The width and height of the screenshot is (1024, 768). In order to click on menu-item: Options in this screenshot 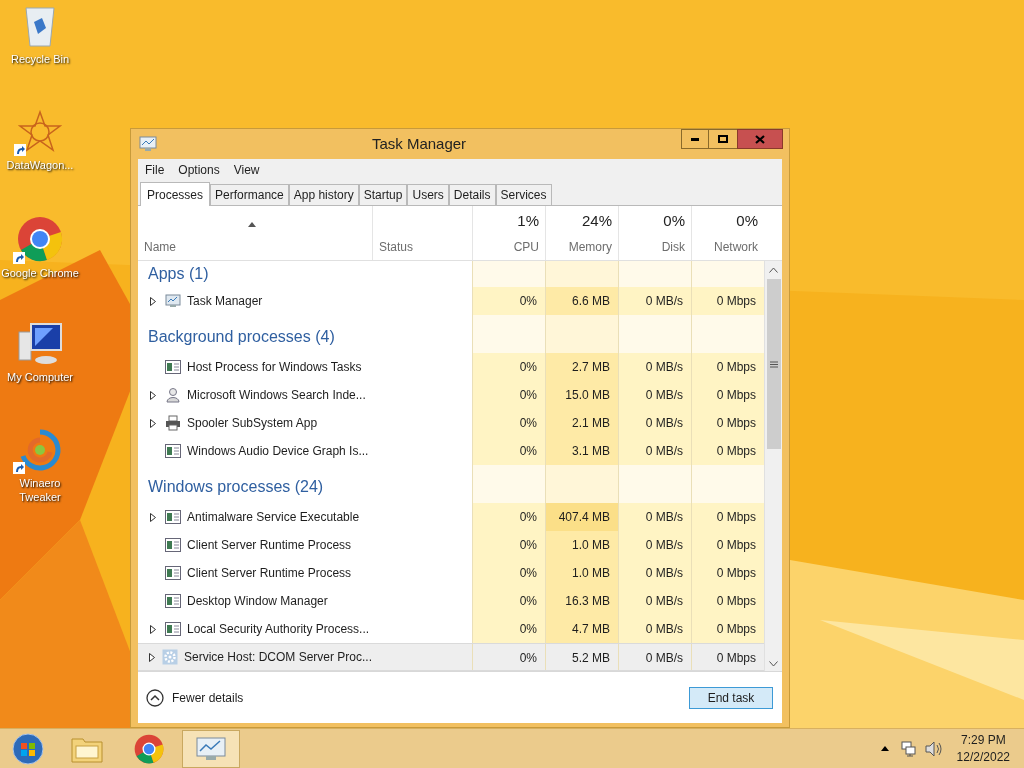, I will do `click(199, 170)`.